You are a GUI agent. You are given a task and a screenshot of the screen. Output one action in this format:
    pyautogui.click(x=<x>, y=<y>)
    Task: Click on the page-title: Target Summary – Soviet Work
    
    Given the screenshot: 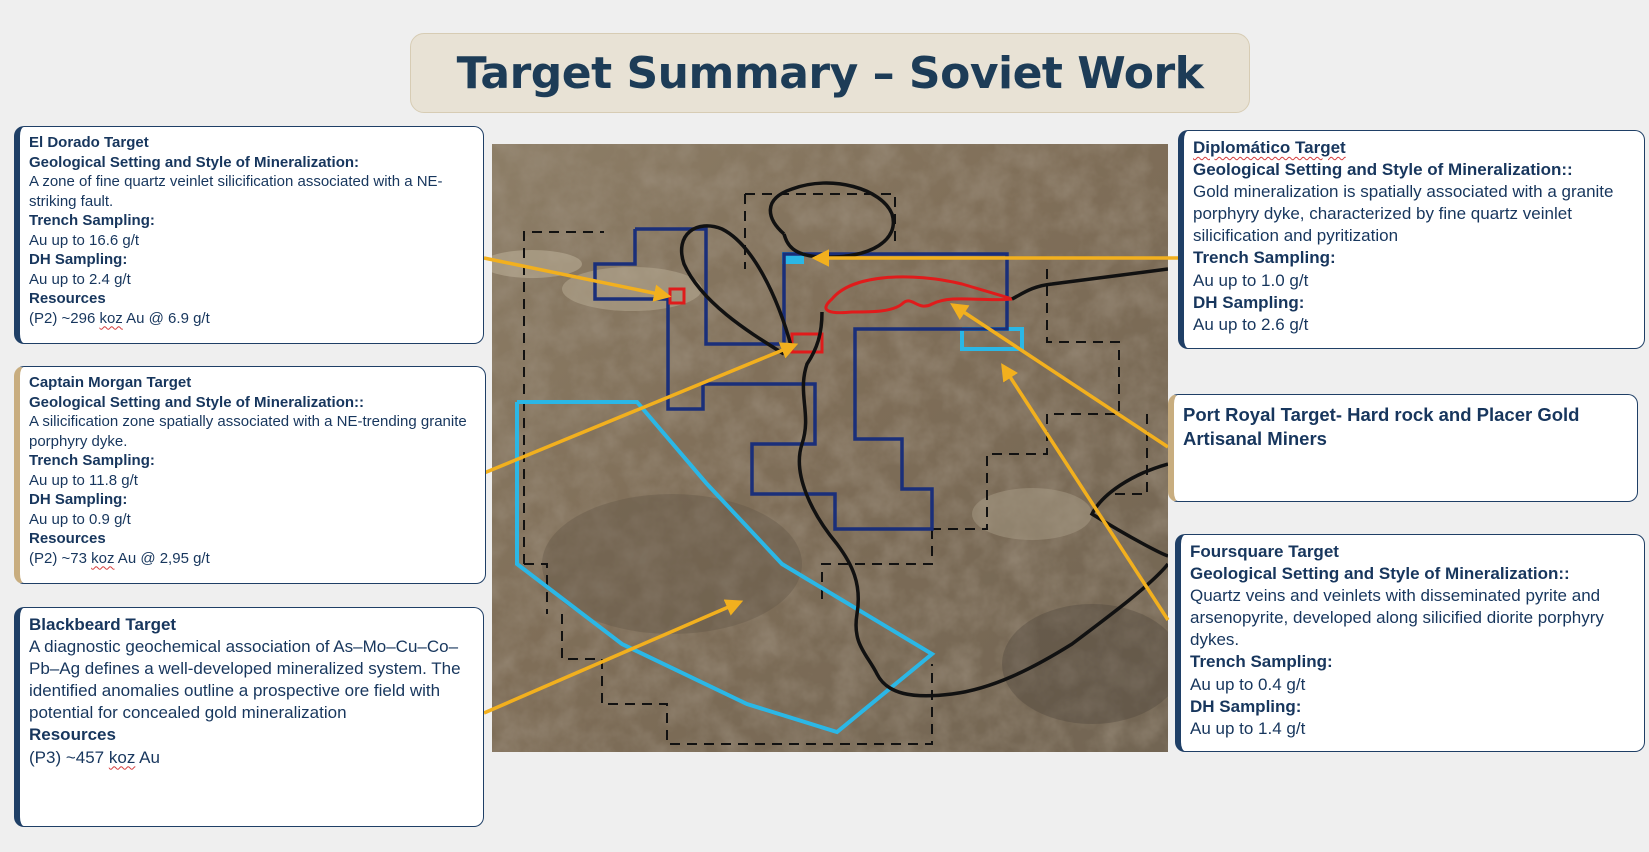 What is the action you would take?
    pyautogui.click(x=830, y=73)
    